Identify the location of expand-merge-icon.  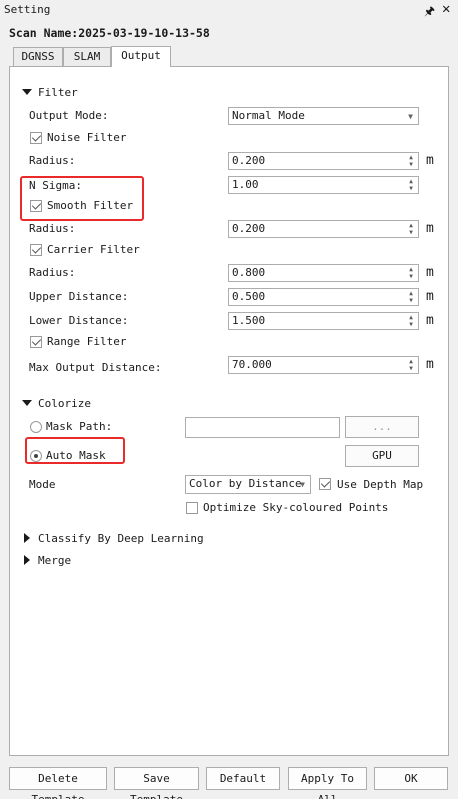
(27, 560).